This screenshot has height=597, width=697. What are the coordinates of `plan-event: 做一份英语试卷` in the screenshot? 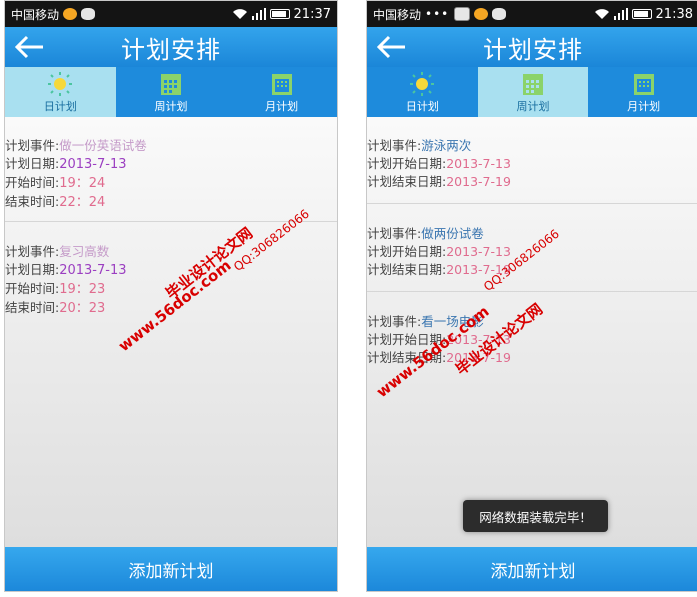 It's located at (103, 145).